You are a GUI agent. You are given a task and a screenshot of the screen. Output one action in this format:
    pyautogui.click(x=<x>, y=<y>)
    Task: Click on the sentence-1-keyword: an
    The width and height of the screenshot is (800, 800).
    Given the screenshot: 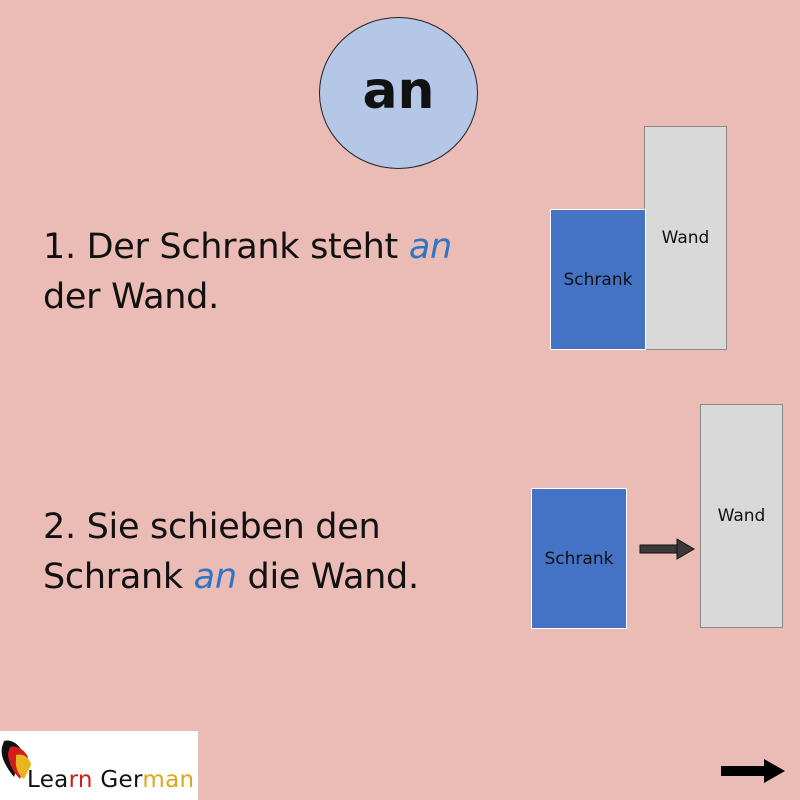 What is the action you would take?
    pyautogui.click(x=430, y=247)
    